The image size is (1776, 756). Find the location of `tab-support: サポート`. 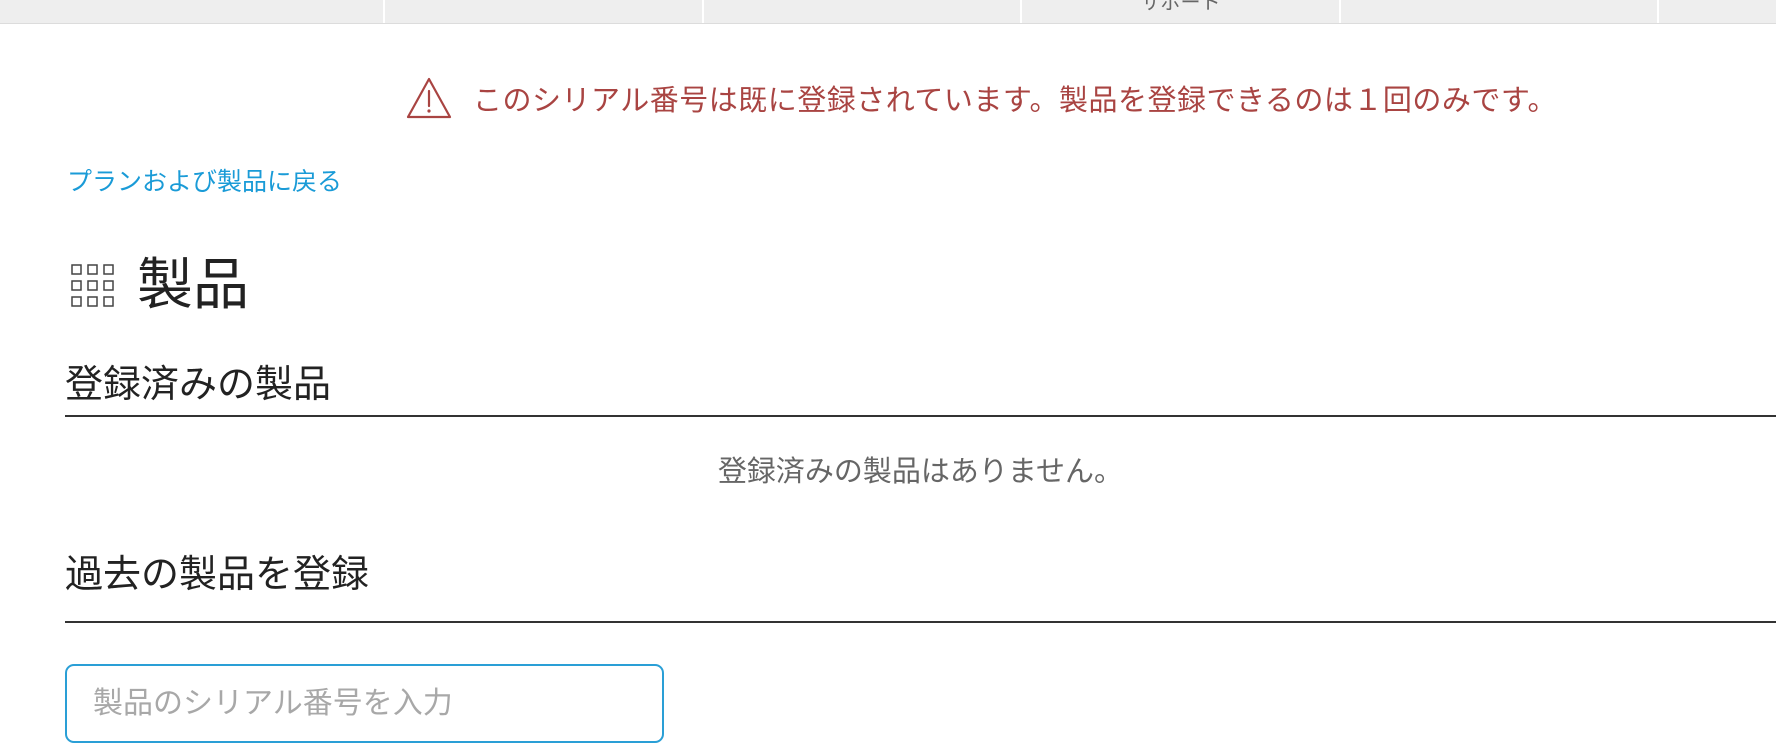

tab-support: サポート is located at coordinates (1181, 11).